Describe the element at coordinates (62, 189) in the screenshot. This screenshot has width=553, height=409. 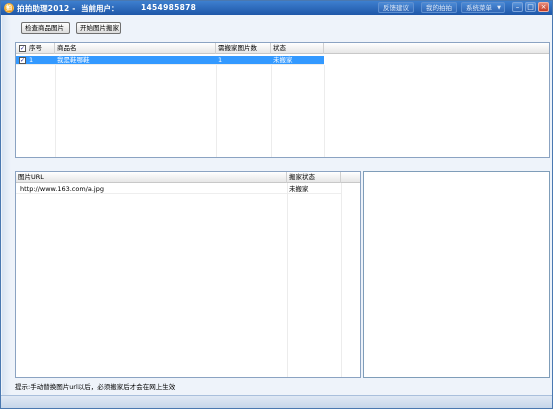
I see `image-url: http://www.163.com/a.jpg` at that location.